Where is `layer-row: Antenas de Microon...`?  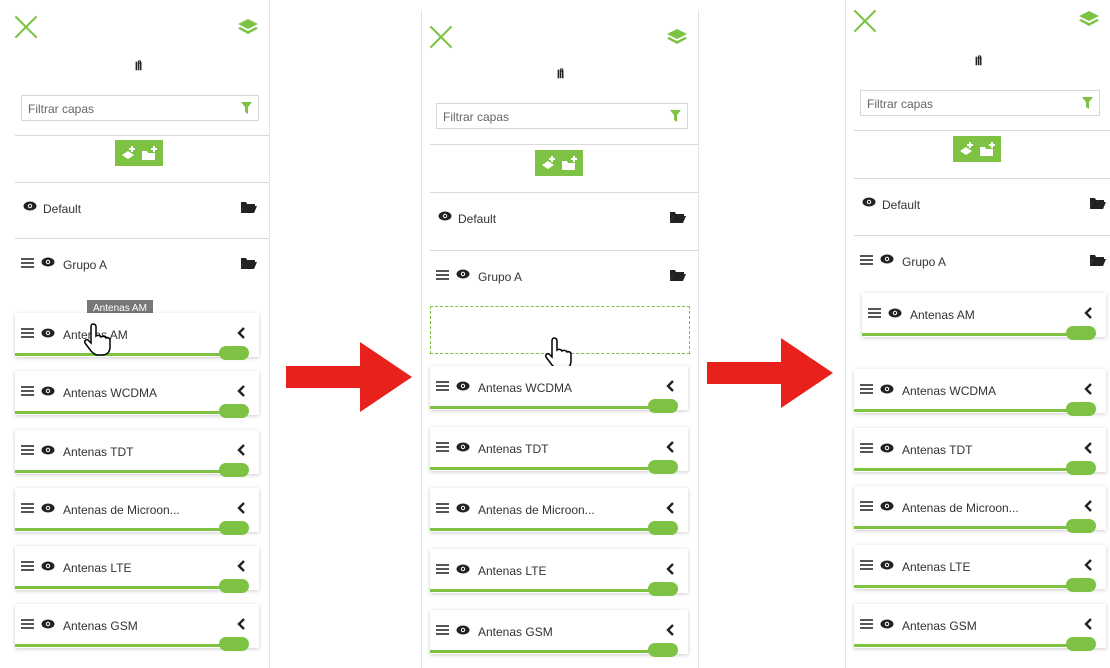 layer-row: Antenas de Microon... is located at coordinates (559, 511).